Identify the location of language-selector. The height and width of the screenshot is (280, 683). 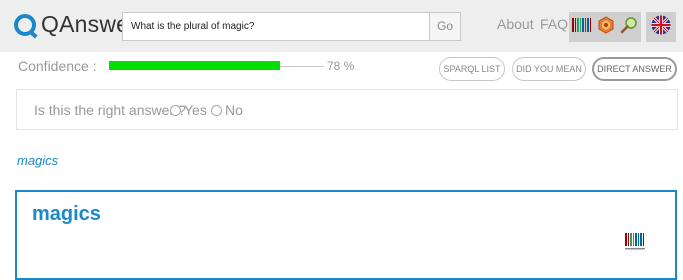
(661, 27).